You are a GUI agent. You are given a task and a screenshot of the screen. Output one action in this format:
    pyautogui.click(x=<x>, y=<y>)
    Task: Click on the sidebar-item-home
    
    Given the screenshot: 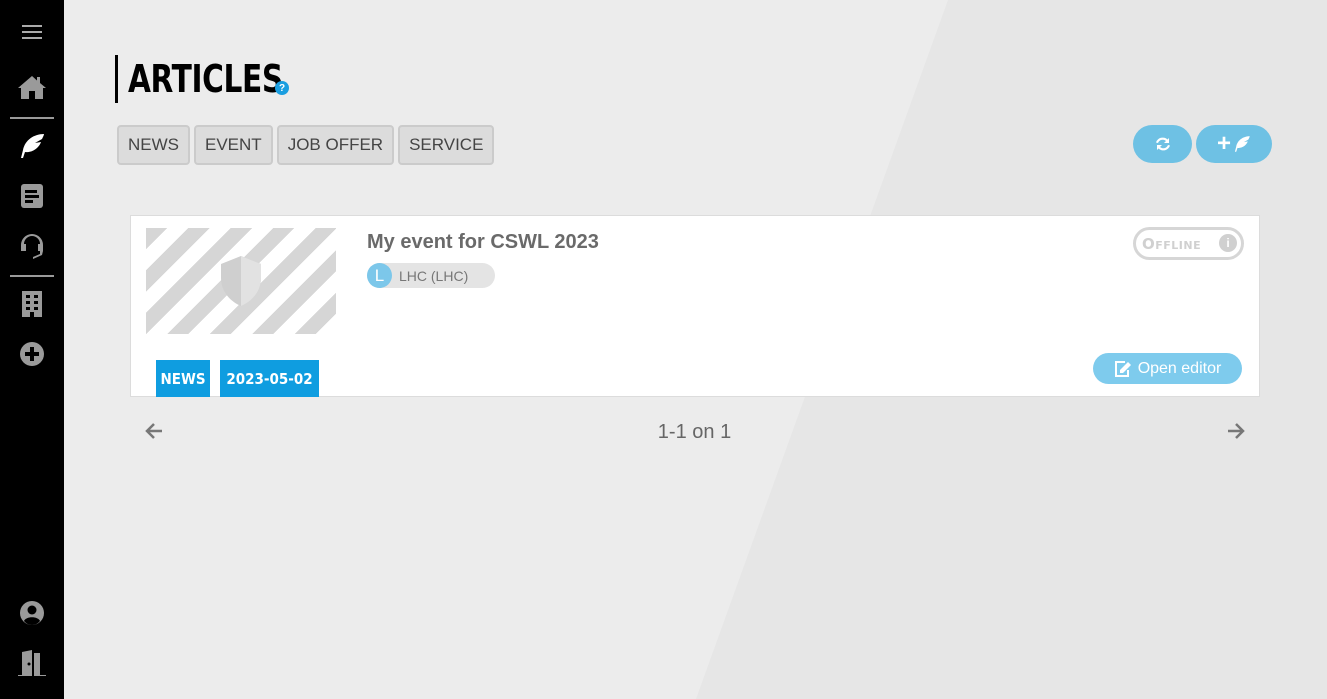 What is the action you would take?
    pyautogui.click(x=32, y=87)
    